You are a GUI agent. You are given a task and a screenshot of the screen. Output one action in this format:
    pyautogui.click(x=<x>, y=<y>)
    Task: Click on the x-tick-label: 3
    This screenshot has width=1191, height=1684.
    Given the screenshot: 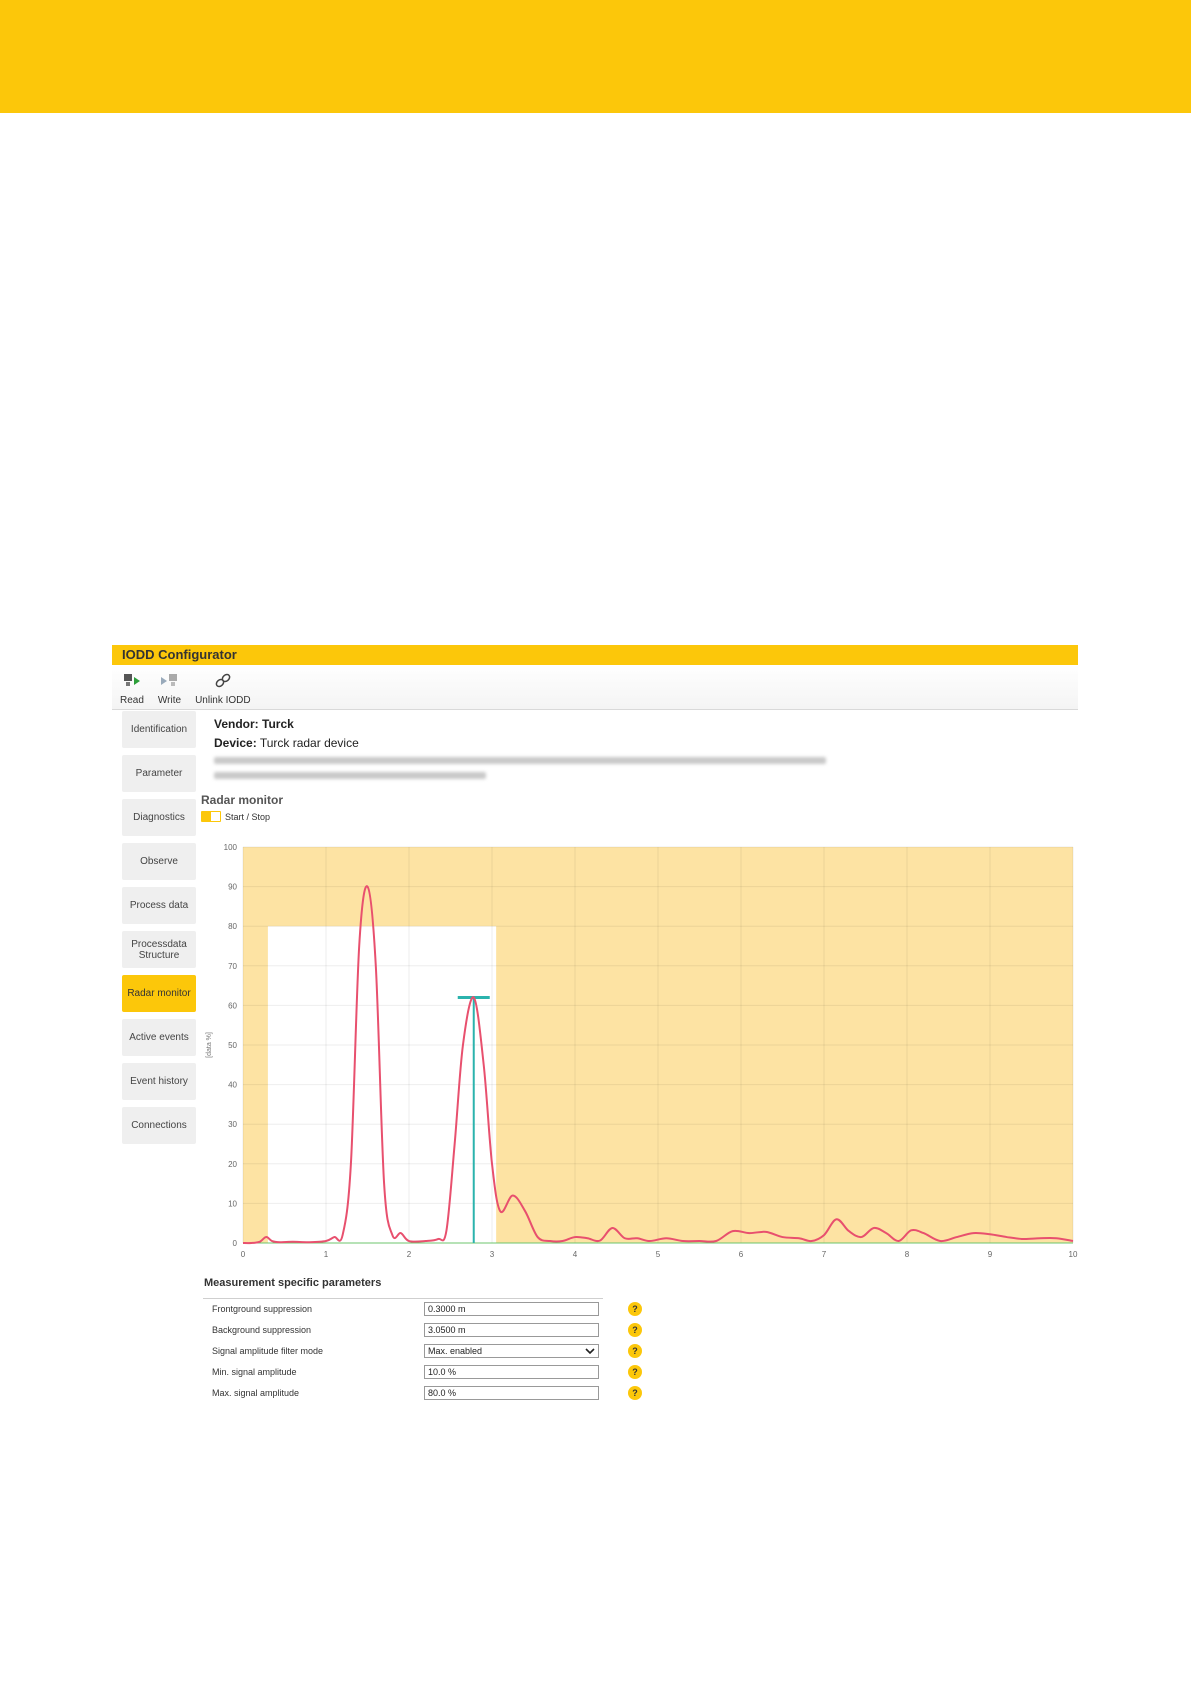 What is the action you would take?
    pyautogui.click(x=492, y=1254)
    